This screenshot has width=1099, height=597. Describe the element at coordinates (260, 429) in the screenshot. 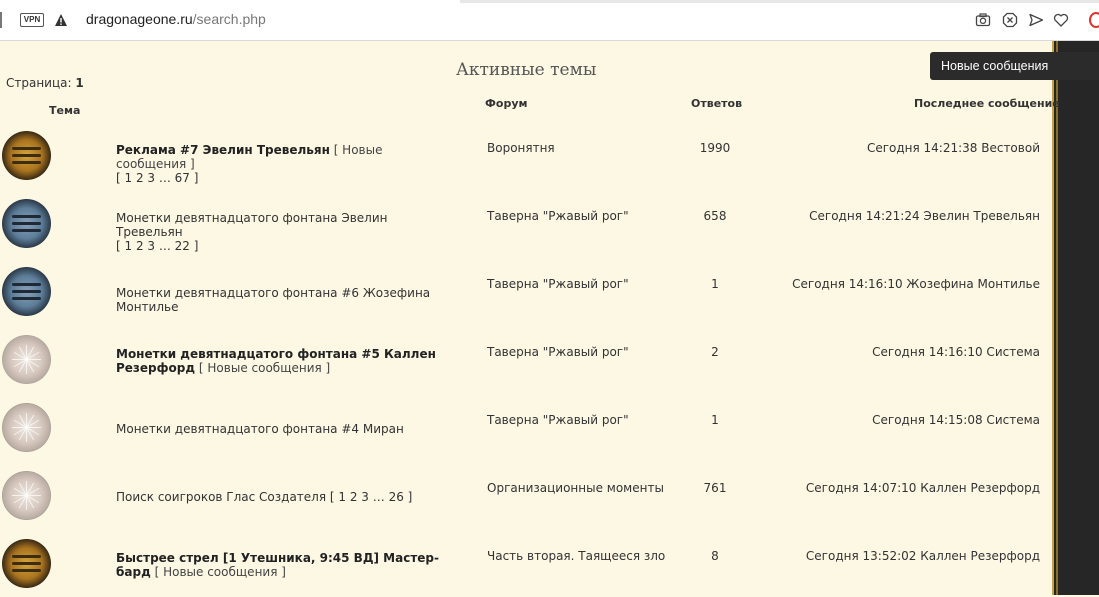

I see `topic-link: Монетки девятнадцатого фонтана #4 Миран` at that location.